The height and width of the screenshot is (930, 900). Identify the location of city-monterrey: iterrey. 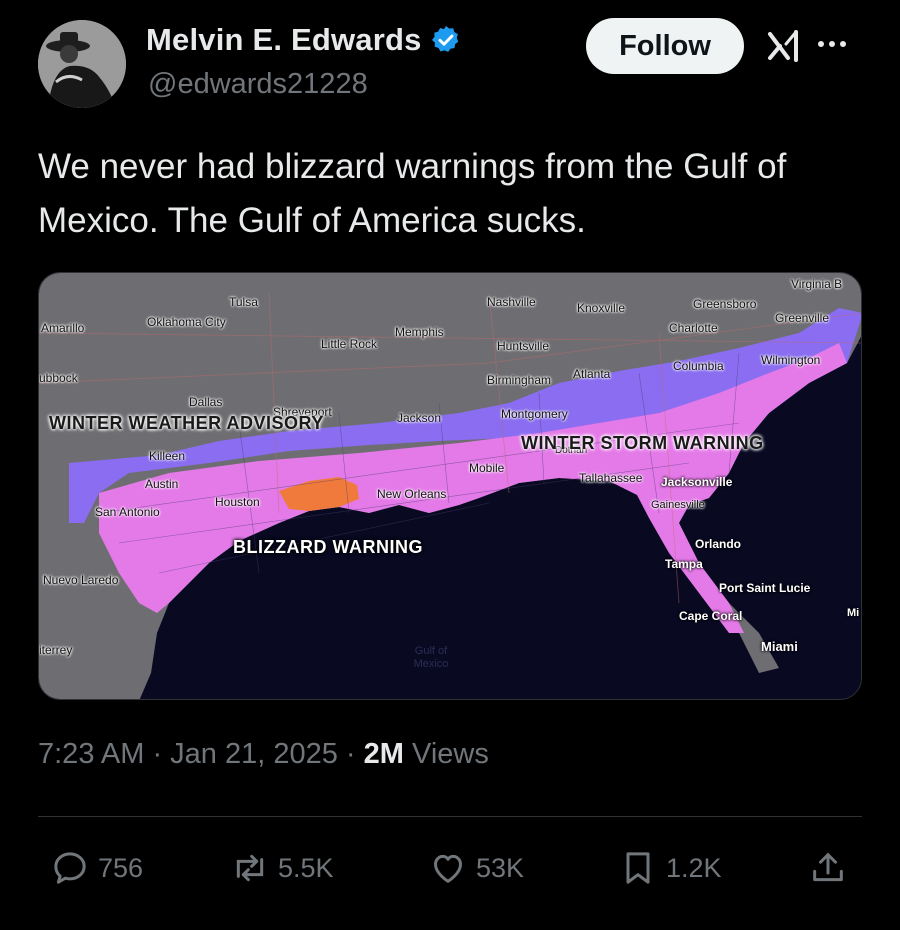
(56, 650).